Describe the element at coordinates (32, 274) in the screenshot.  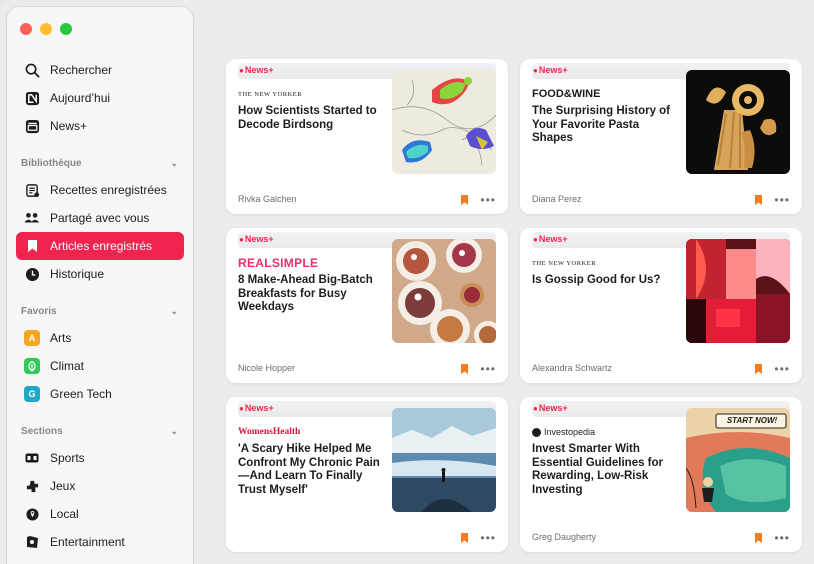
I see `clock-icon` at that location.